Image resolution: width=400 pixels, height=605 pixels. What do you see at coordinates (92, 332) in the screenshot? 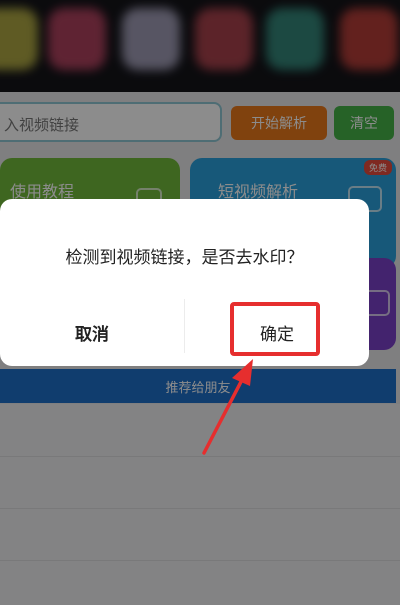
I see `cancel-button: 取消` at bounding box center [92, 332].